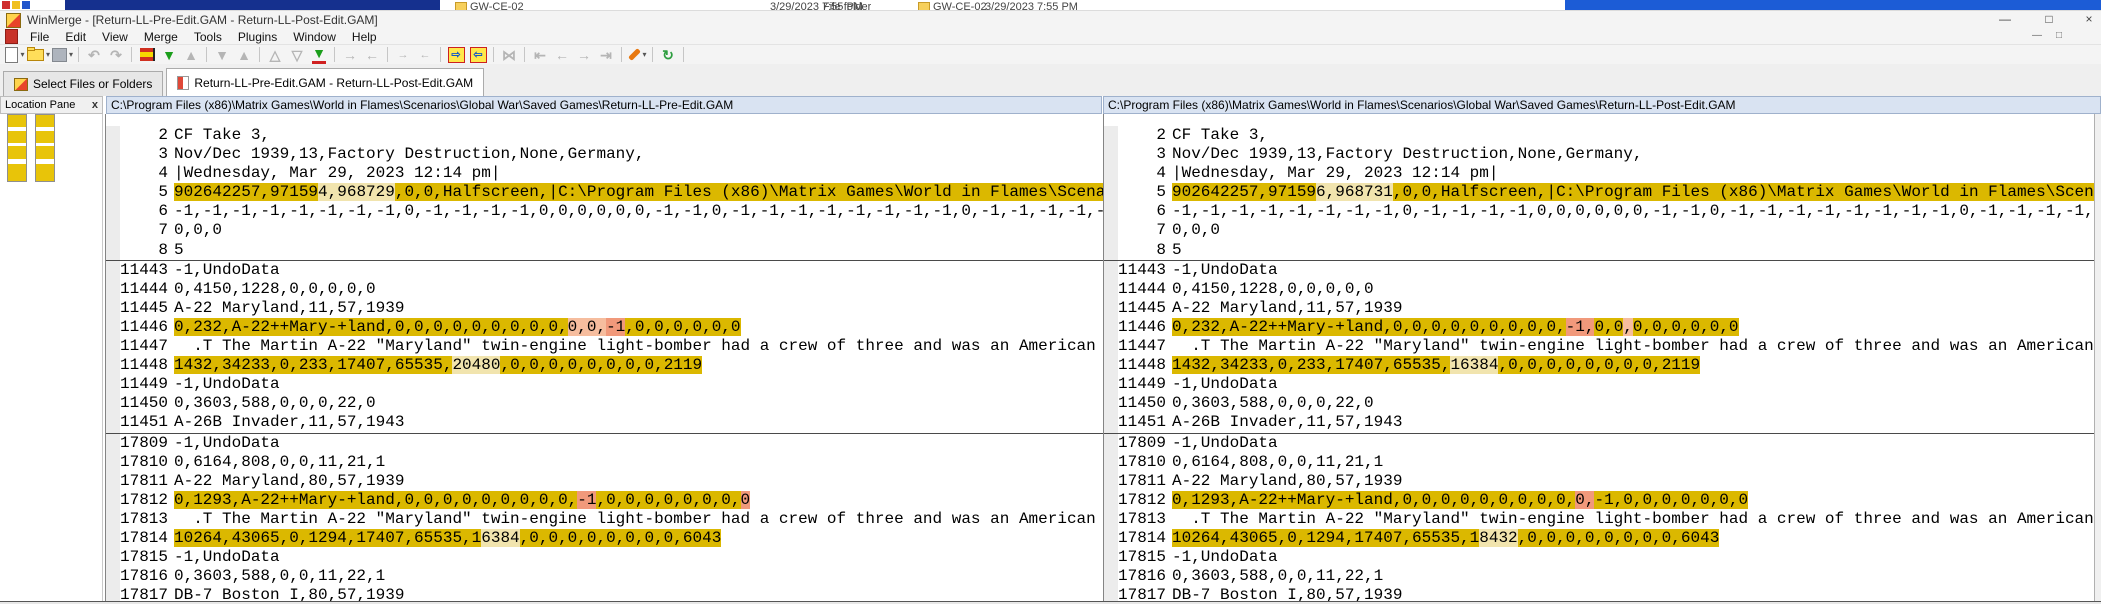  What do you see at coordinates (222, 55) in the screenshot?
I see `next-conflict-button: ▼` at bounding box center [222, 55].